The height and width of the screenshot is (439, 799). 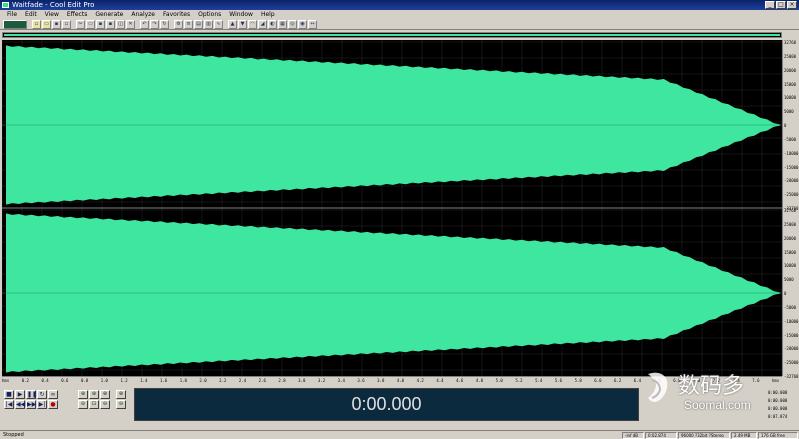 I want to click on amplitude-tick-label: 0, so click(x=785, y=125).